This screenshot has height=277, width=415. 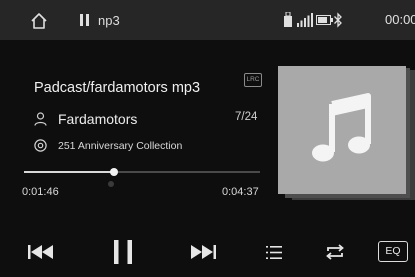 I want to click on progress-fill, so click(x=69, y=172).